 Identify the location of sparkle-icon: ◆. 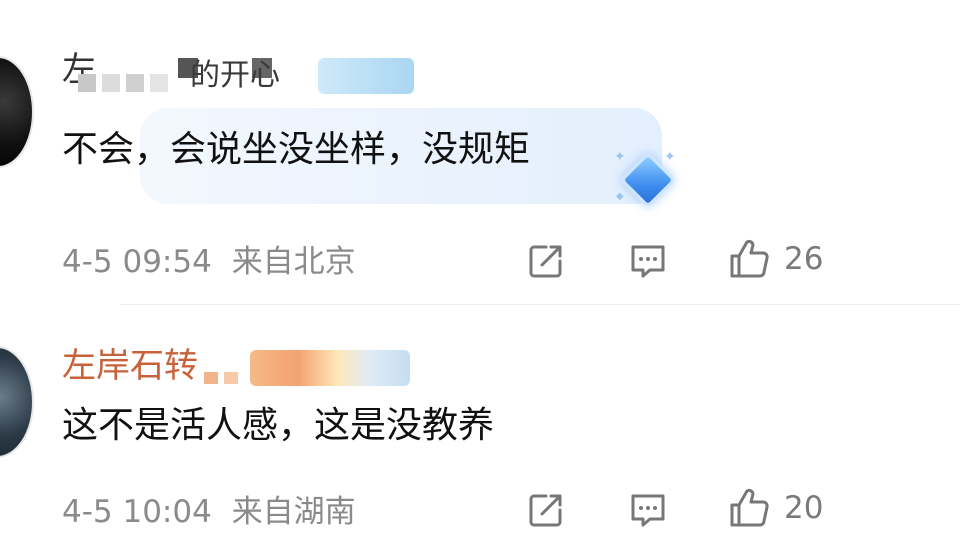
(620, 196).